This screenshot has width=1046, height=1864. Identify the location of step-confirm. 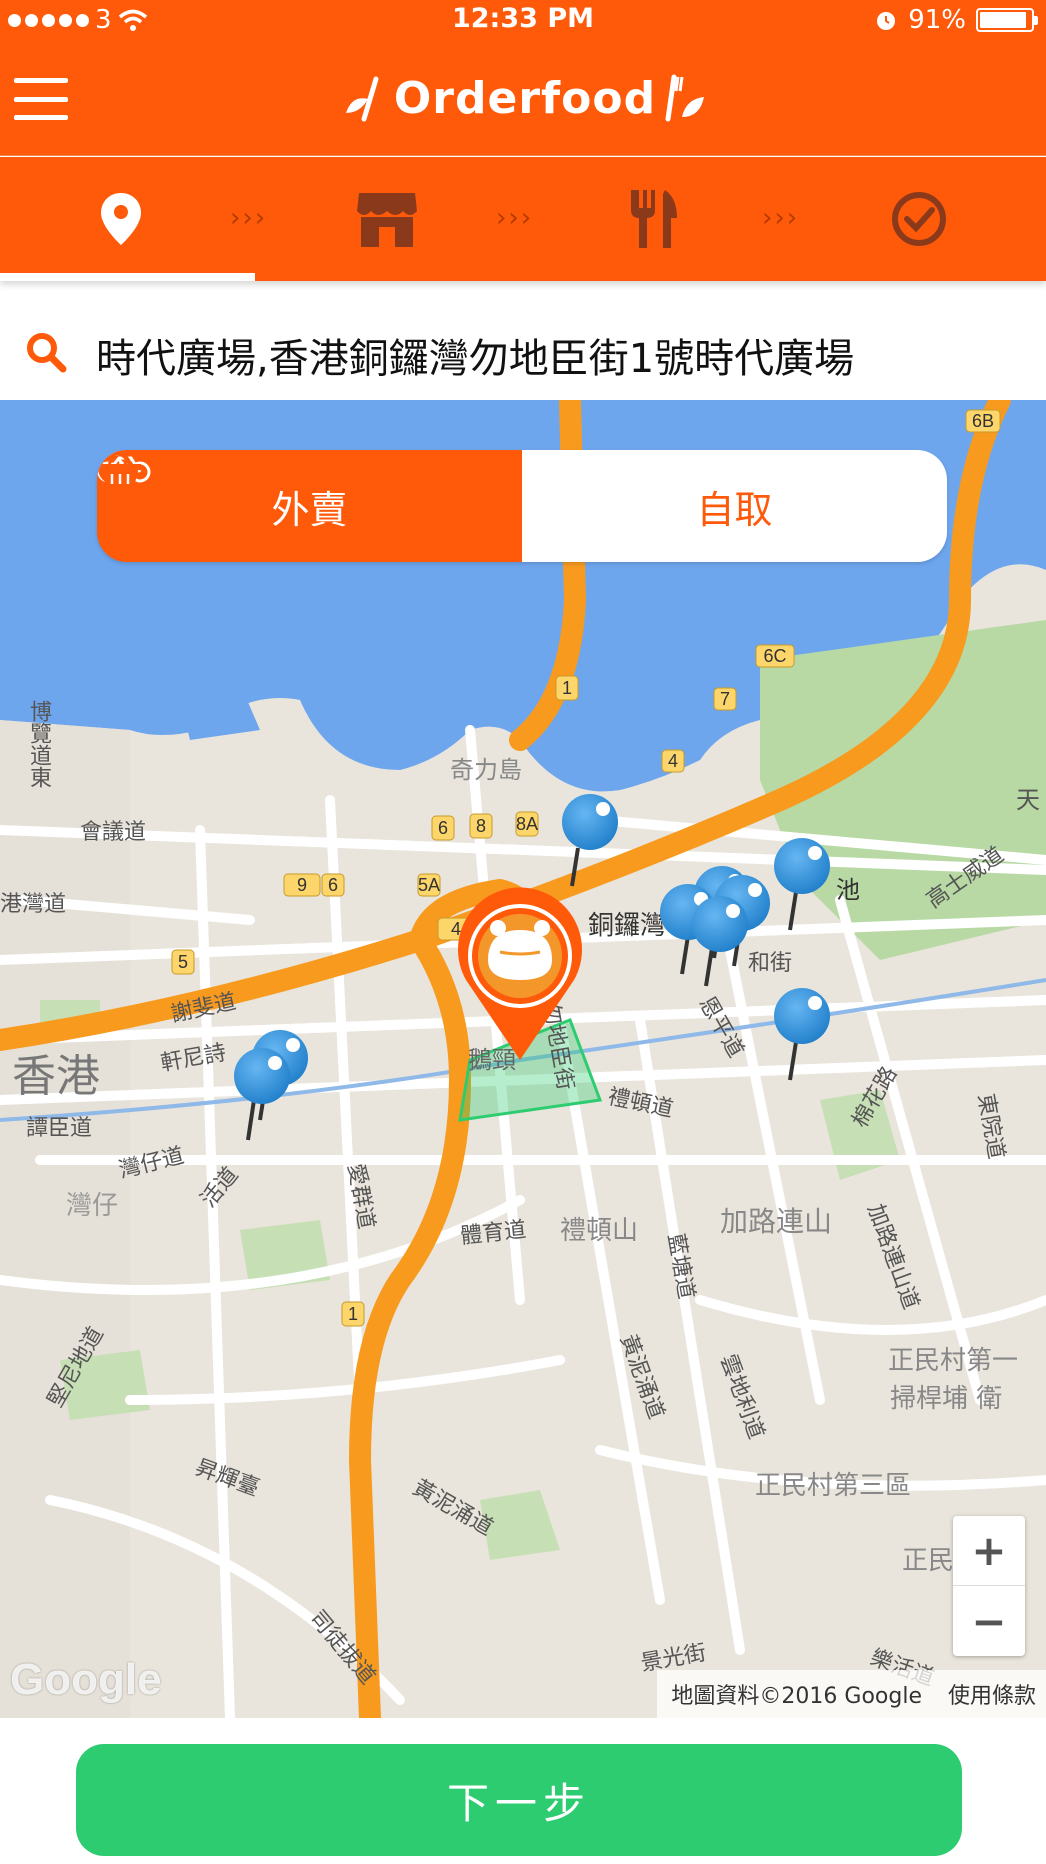
(919, 219).